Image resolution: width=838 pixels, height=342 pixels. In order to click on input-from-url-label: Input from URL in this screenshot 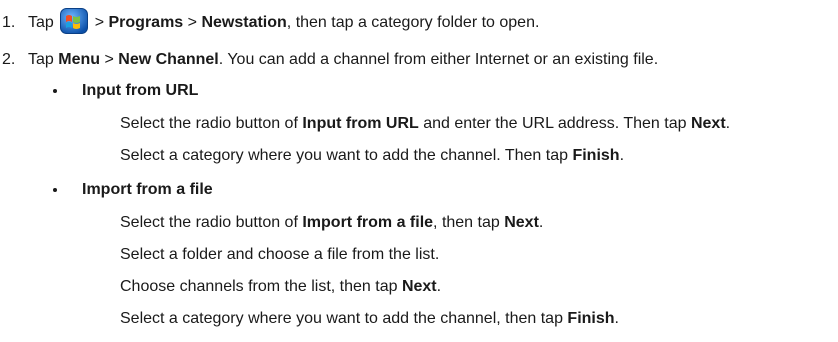, I will do `click(360, 123)`.